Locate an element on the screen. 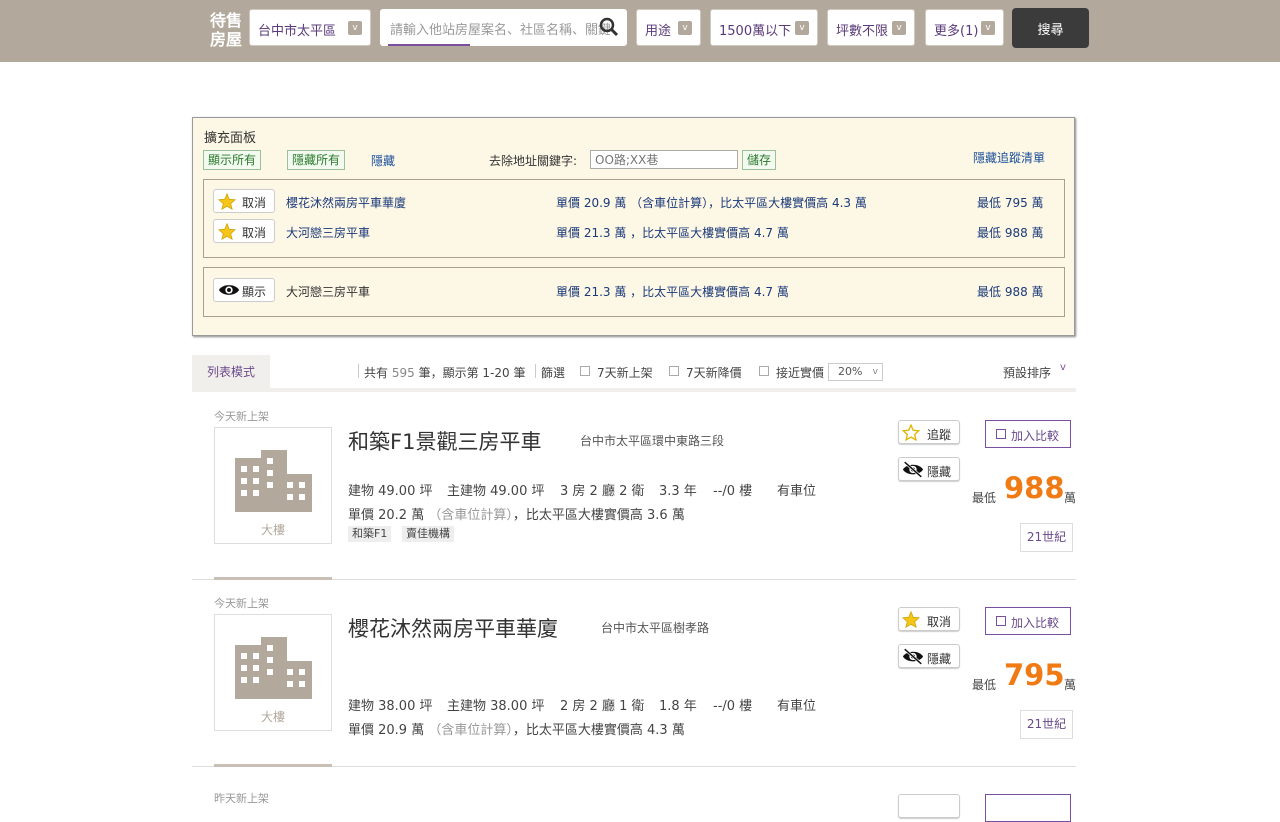 The image size is (1280, 822). track-label: 追蹤 is located at coordinates (939, 435).